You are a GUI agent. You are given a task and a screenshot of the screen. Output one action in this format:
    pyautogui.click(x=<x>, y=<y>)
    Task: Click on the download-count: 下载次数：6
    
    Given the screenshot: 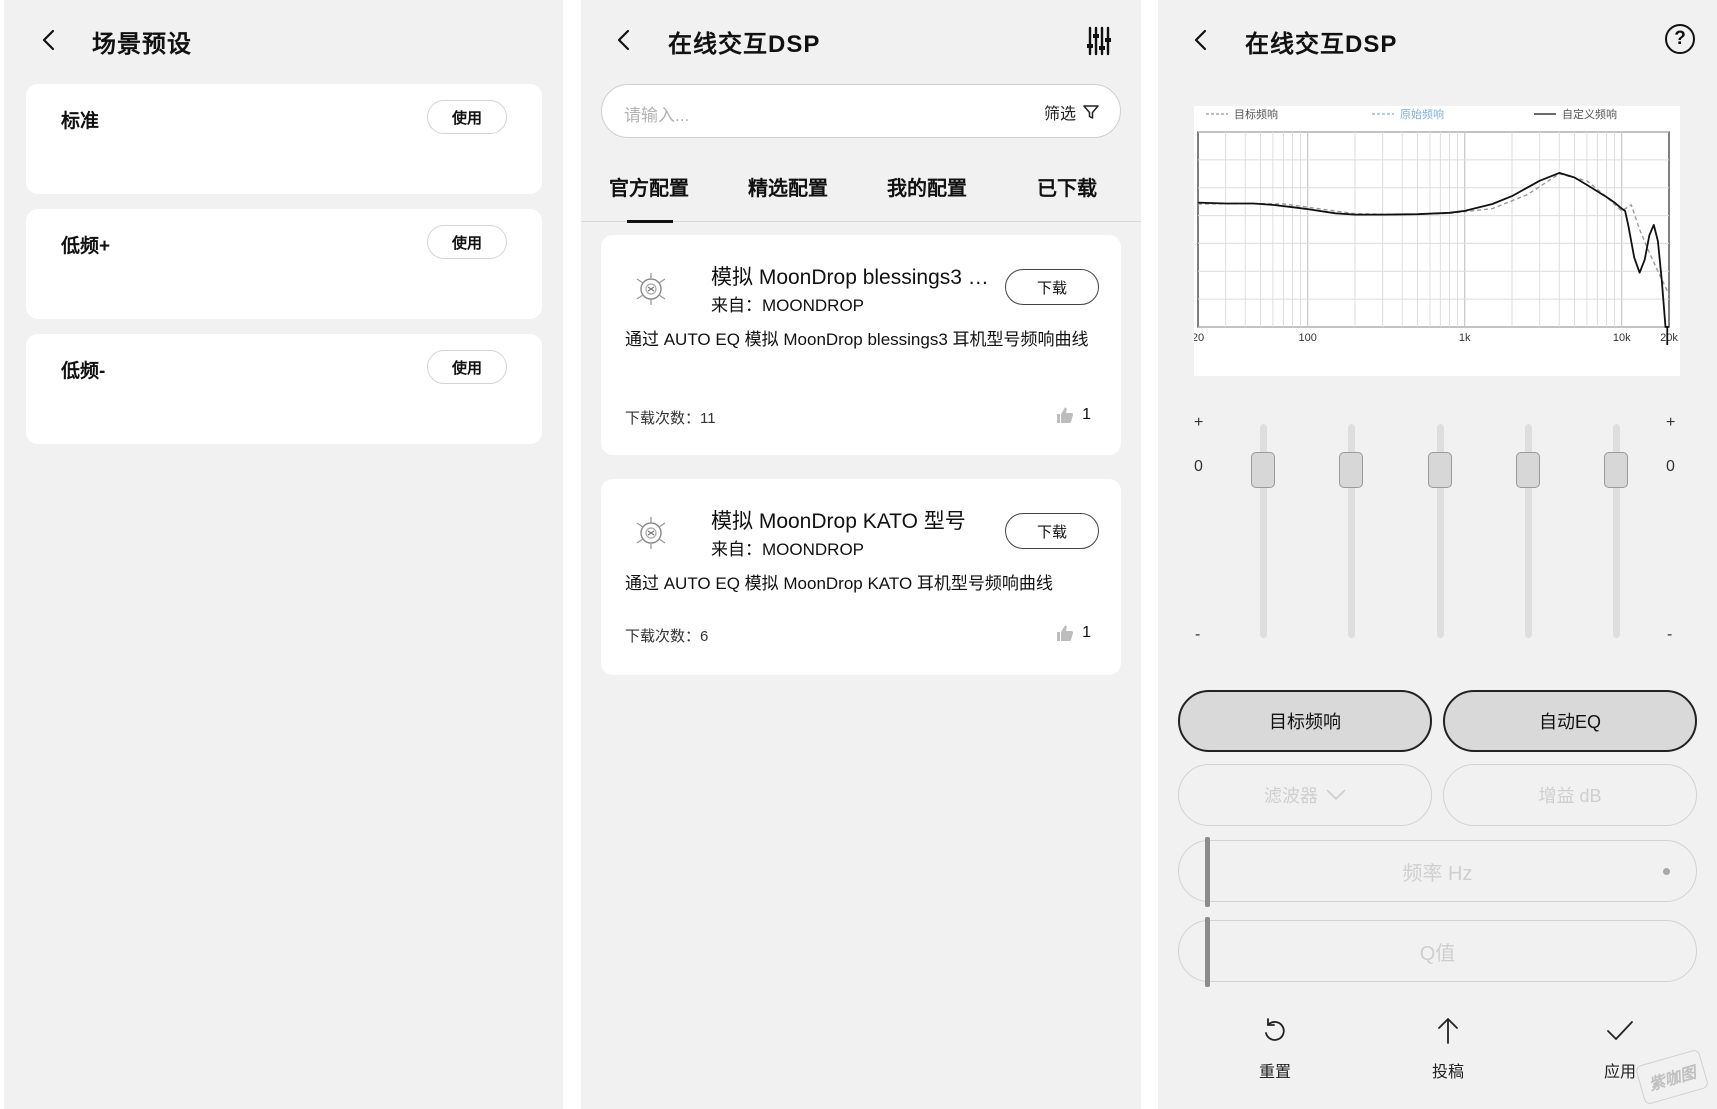 What is the action you would take?
    pyautogui.click(x=667, y=636)
    